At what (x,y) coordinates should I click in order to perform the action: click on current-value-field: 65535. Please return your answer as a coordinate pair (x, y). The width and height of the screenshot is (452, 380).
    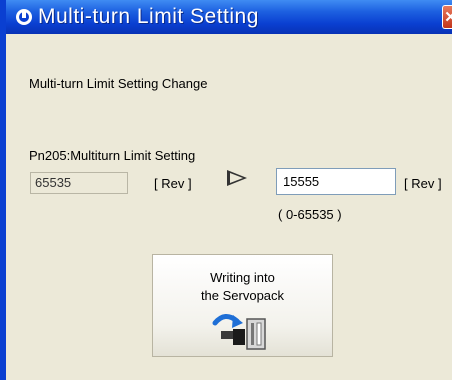
    Looking at the image, I should click on (79, 183).